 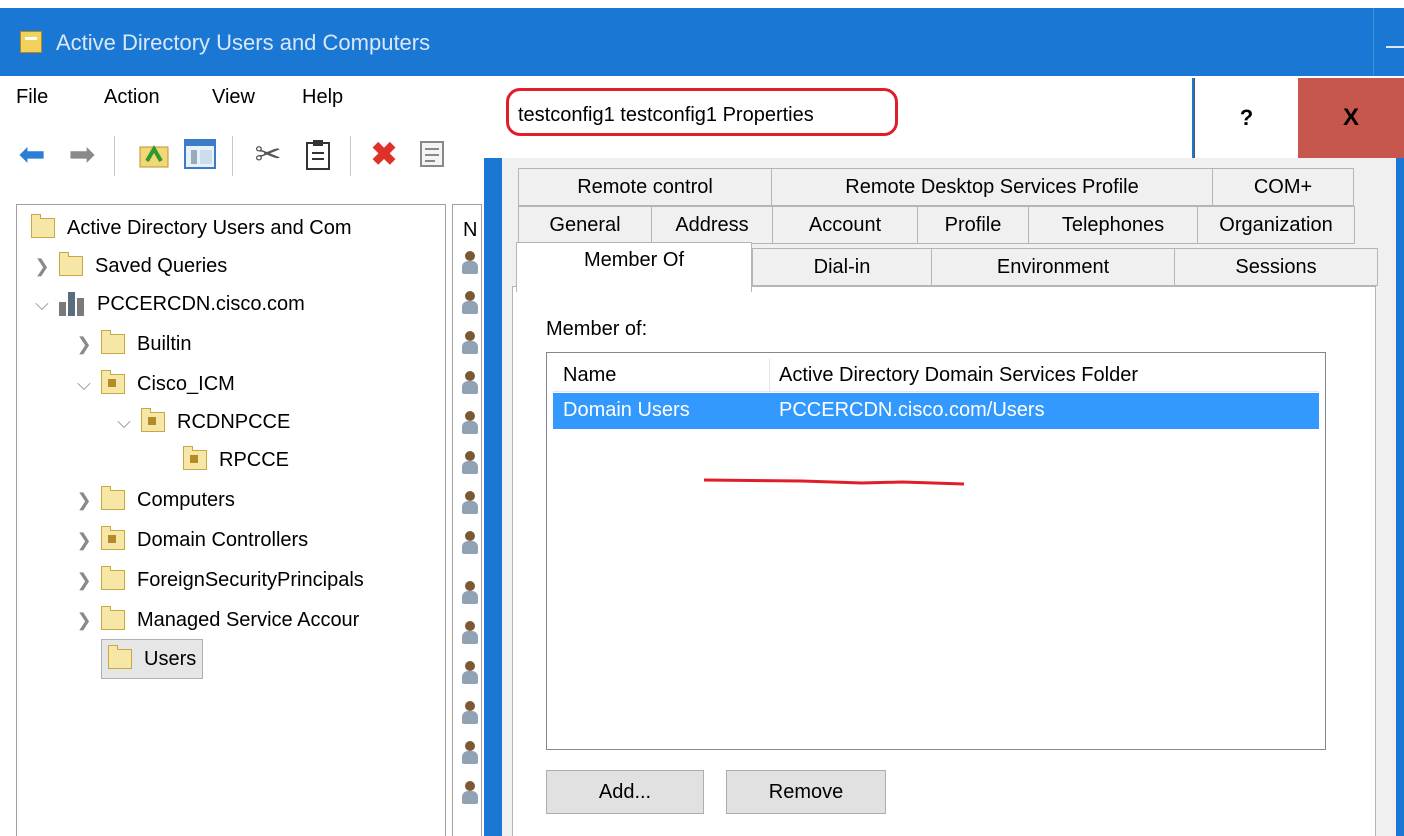 I want to click on tree-item-domain: ⌵ PCCERCDN.cisco.com, so click(x=168, y=304).